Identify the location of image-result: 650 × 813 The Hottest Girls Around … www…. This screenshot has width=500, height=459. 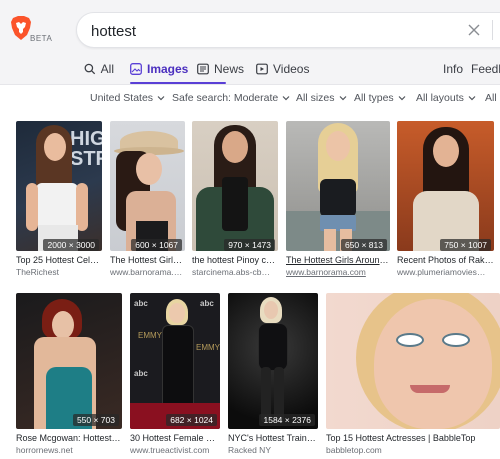
(338, 199).